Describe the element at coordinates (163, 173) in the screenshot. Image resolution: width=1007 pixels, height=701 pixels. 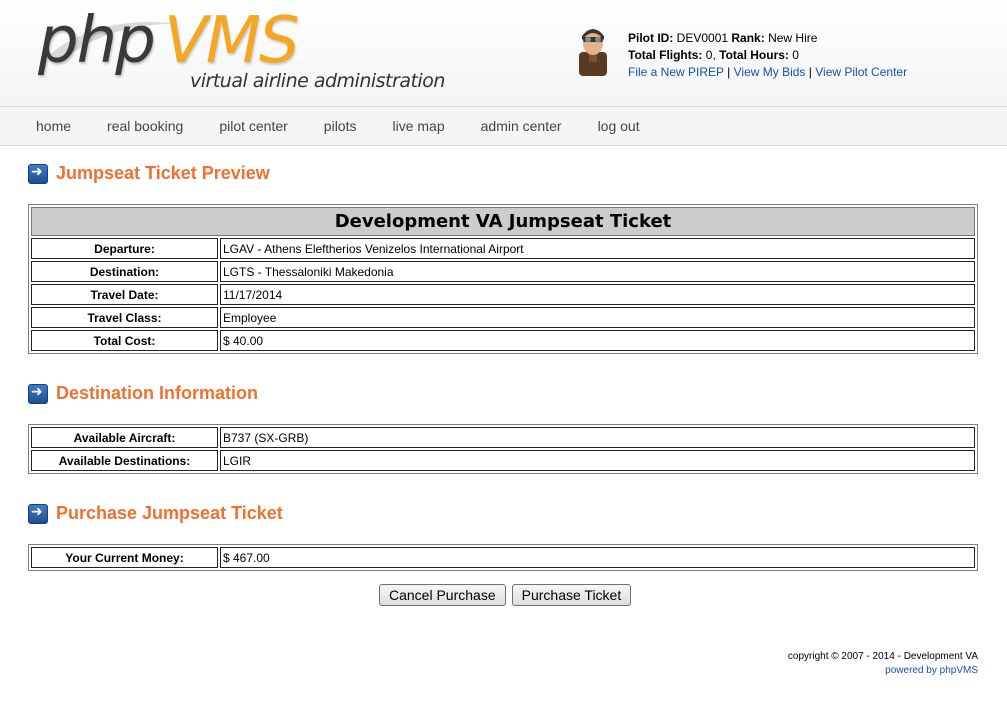
I see `preview-title-text: Jumpseat Ticket Preview` at that location.